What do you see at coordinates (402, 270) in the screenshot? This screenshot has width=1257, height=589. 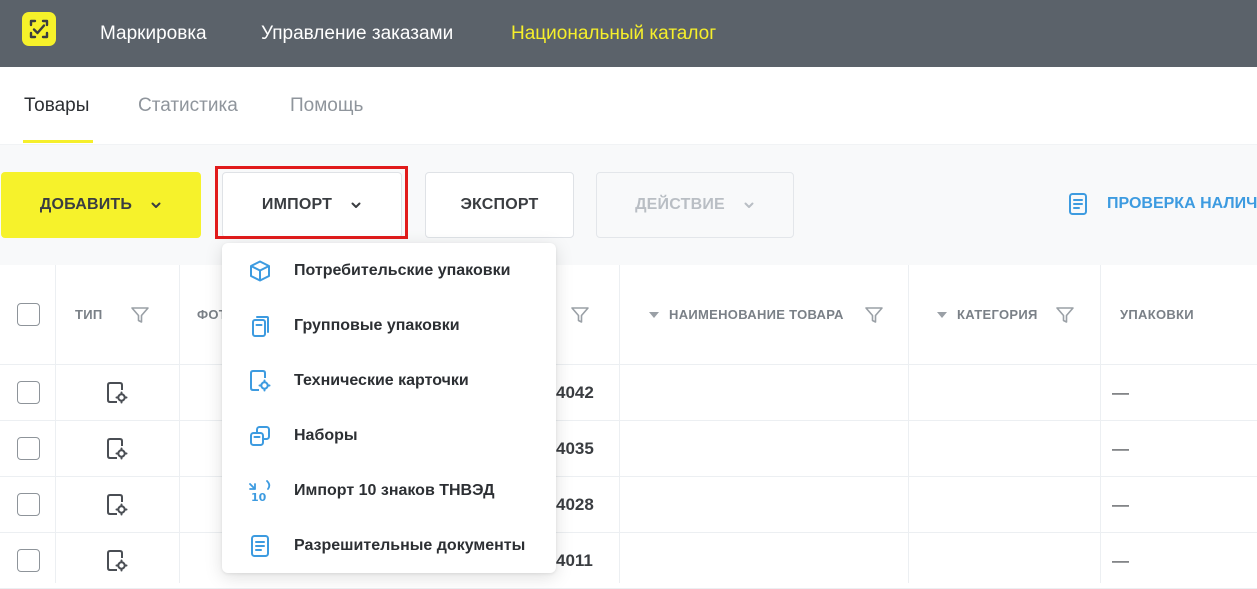 I see `menu-item-label: Потребительские упаковки` at bounding box center [402, 270].